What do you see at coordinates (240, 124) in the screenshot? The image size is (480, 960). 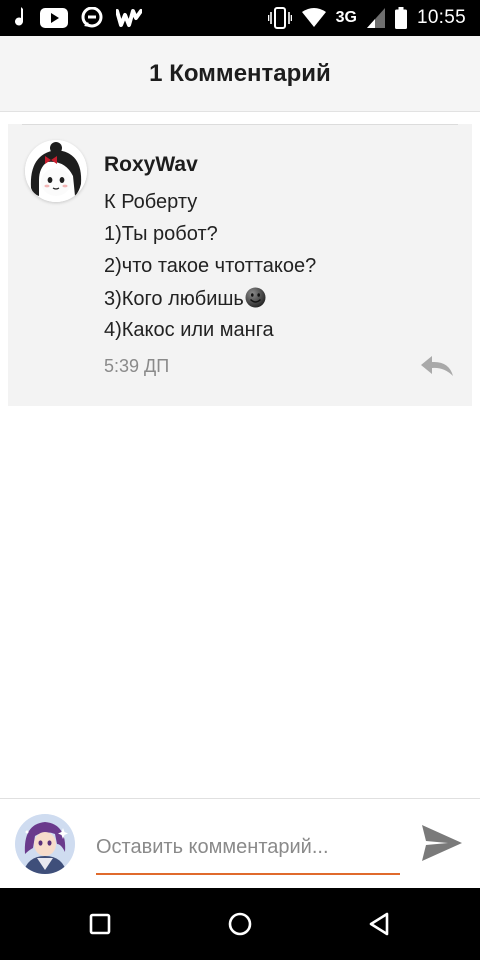 I see `divider` at bounding box center [240, 124].